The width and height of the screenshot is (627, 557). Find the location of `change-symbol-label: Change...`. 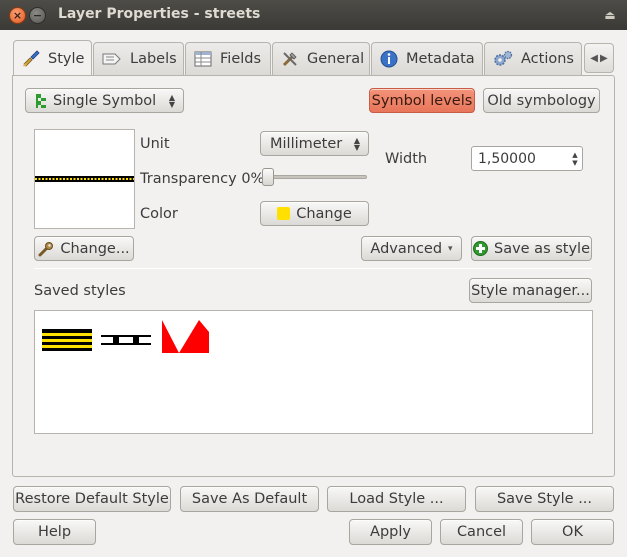

change-symbol-label: Change... is located at coordinates (95, 248).